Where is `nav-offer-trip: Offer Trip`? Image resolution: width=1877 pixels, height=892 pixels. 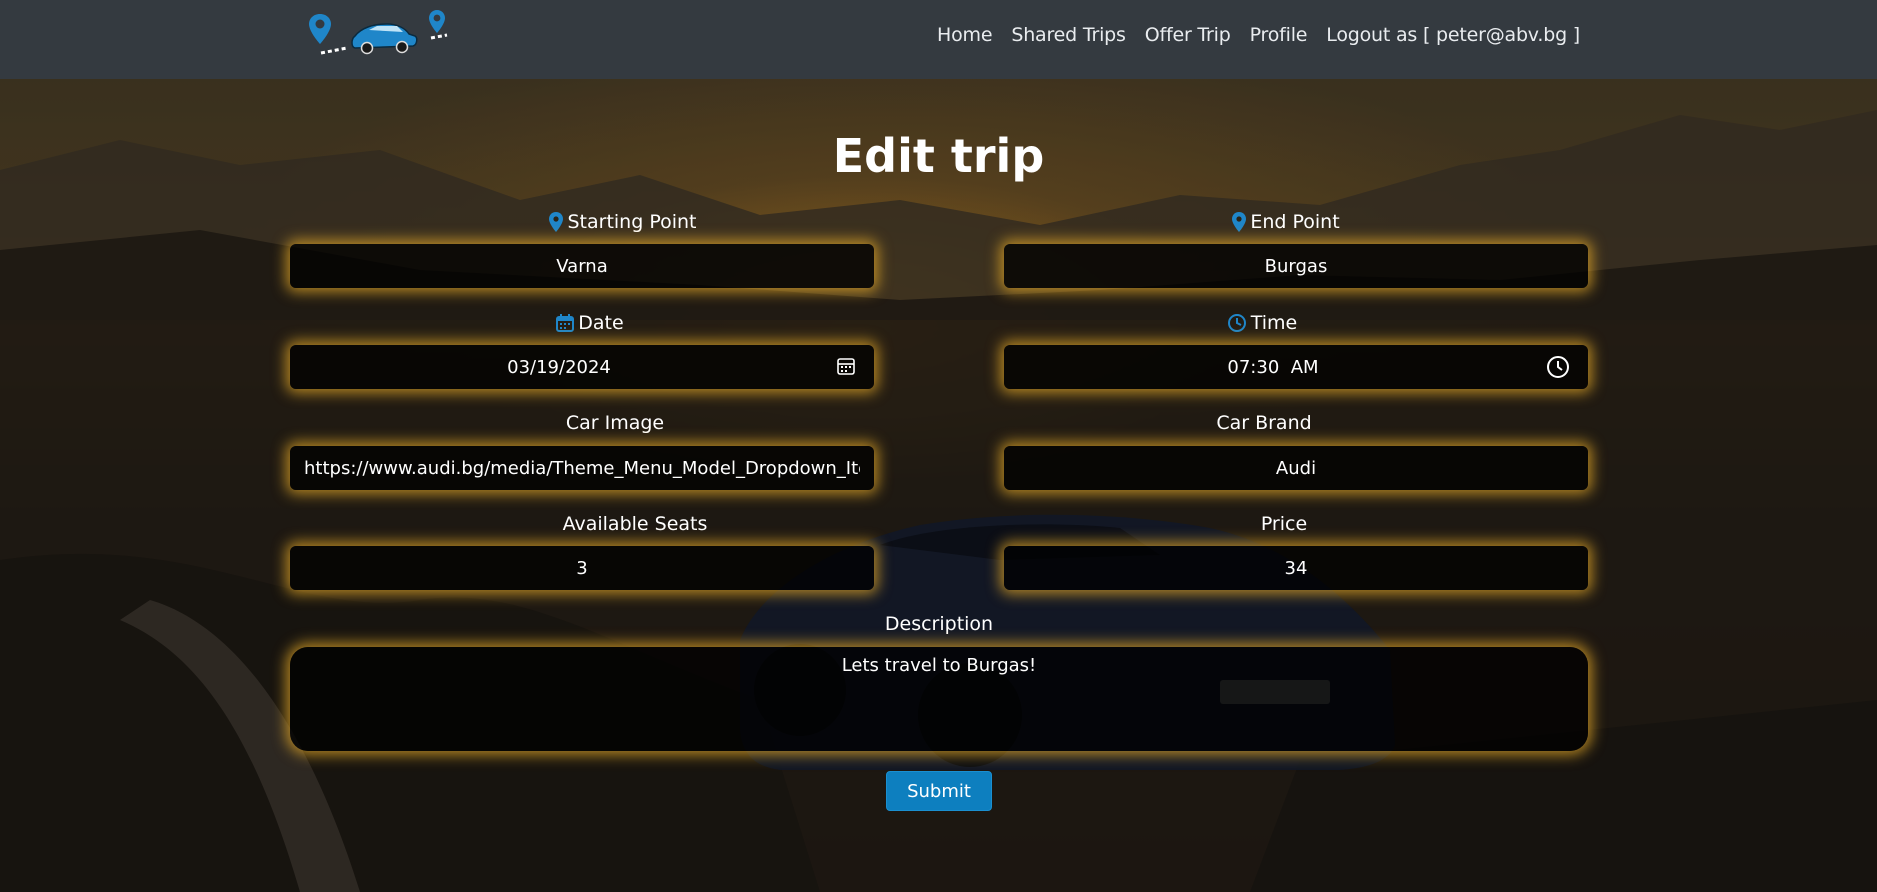
nav-offer-trip: Offer Trip is located at coordinates (1188, 35).